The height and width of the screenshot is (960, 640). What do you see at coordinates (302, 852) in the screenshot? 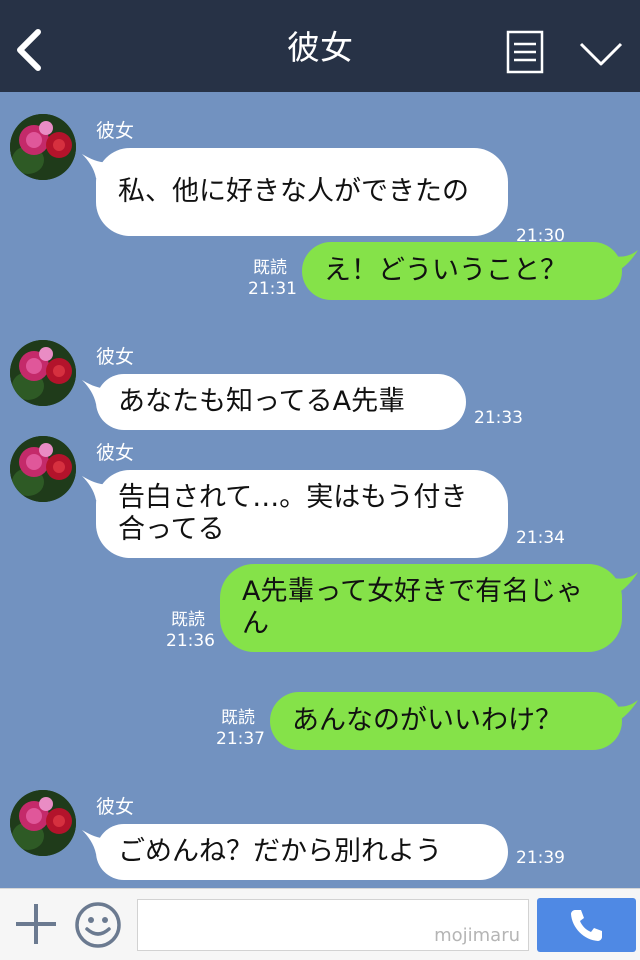
I see `message-bubble: ごめんね？だから別れよう` at bounding box center [302, 852].